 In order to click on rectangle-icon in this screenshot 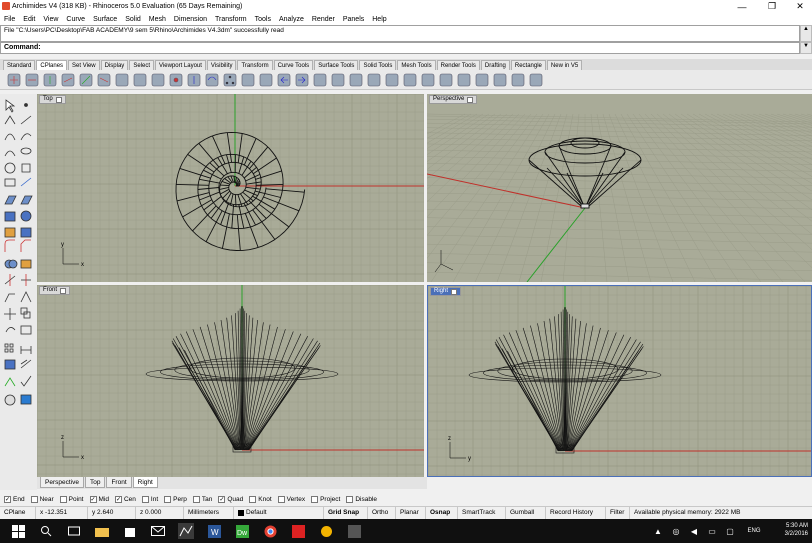, I will do `click(10, 182)`.